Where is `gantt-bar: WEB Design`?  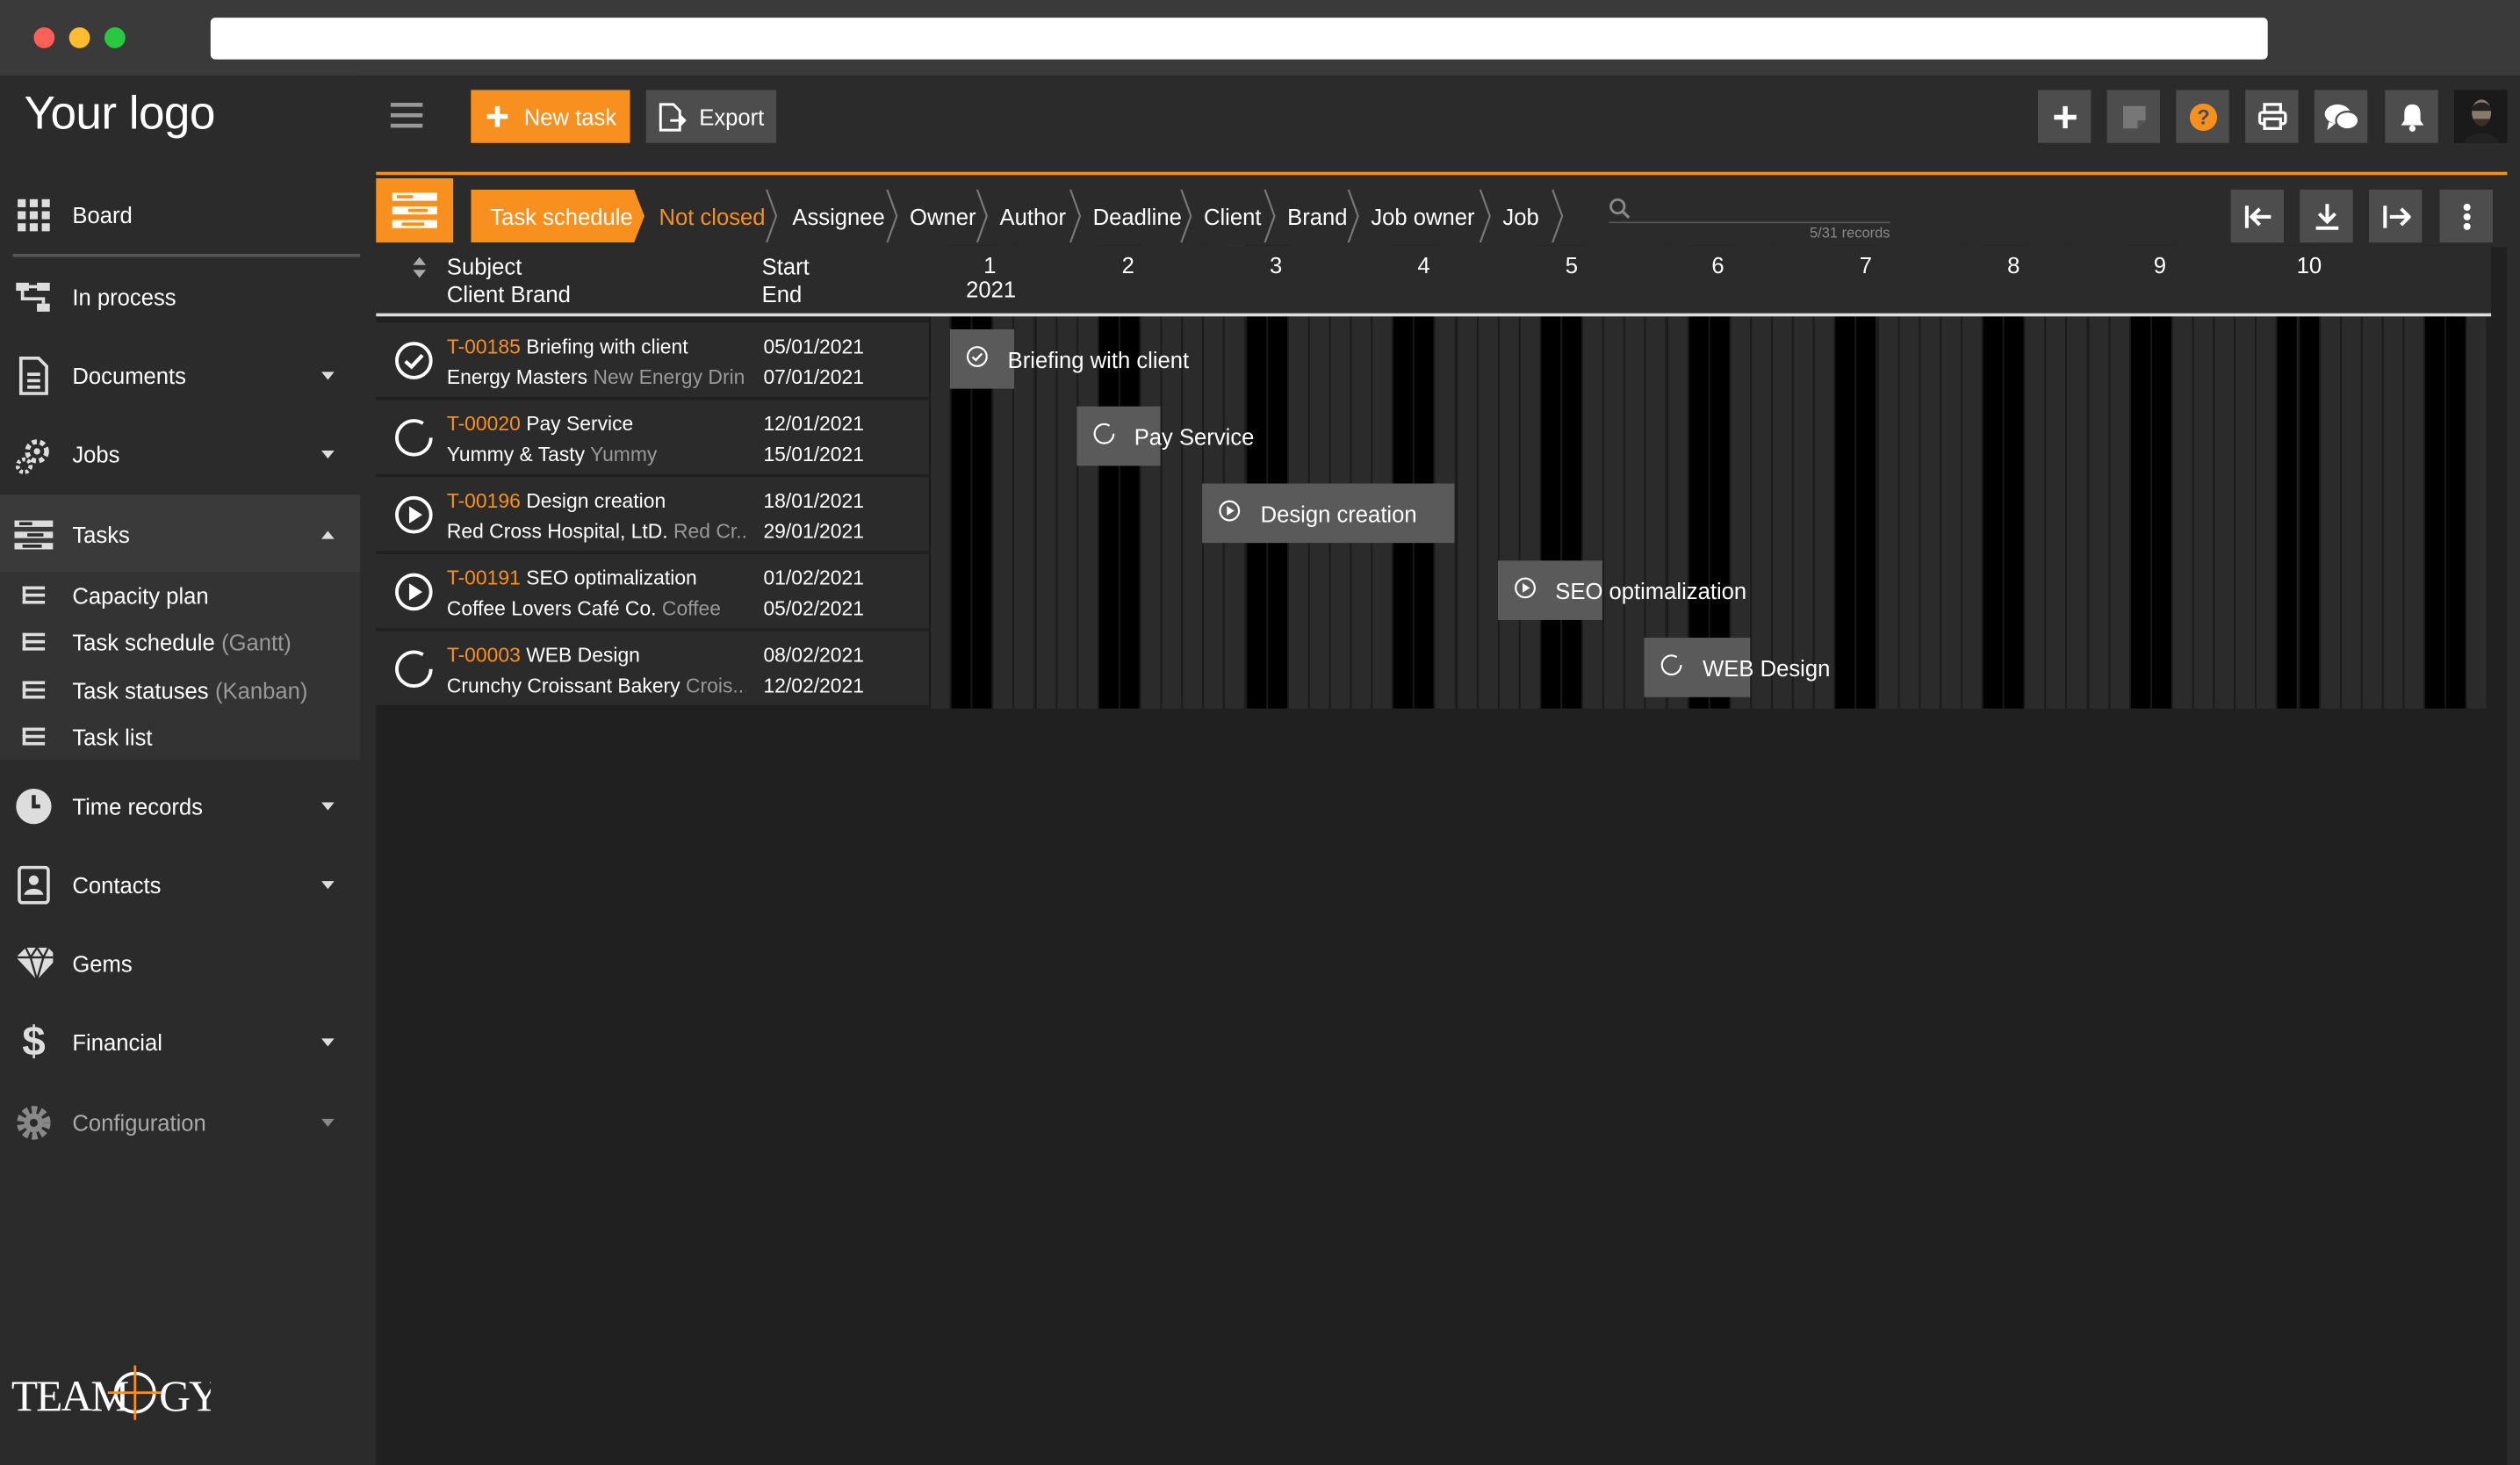
gantt-bar: WEB Design is located at coordinates (1737, 667).